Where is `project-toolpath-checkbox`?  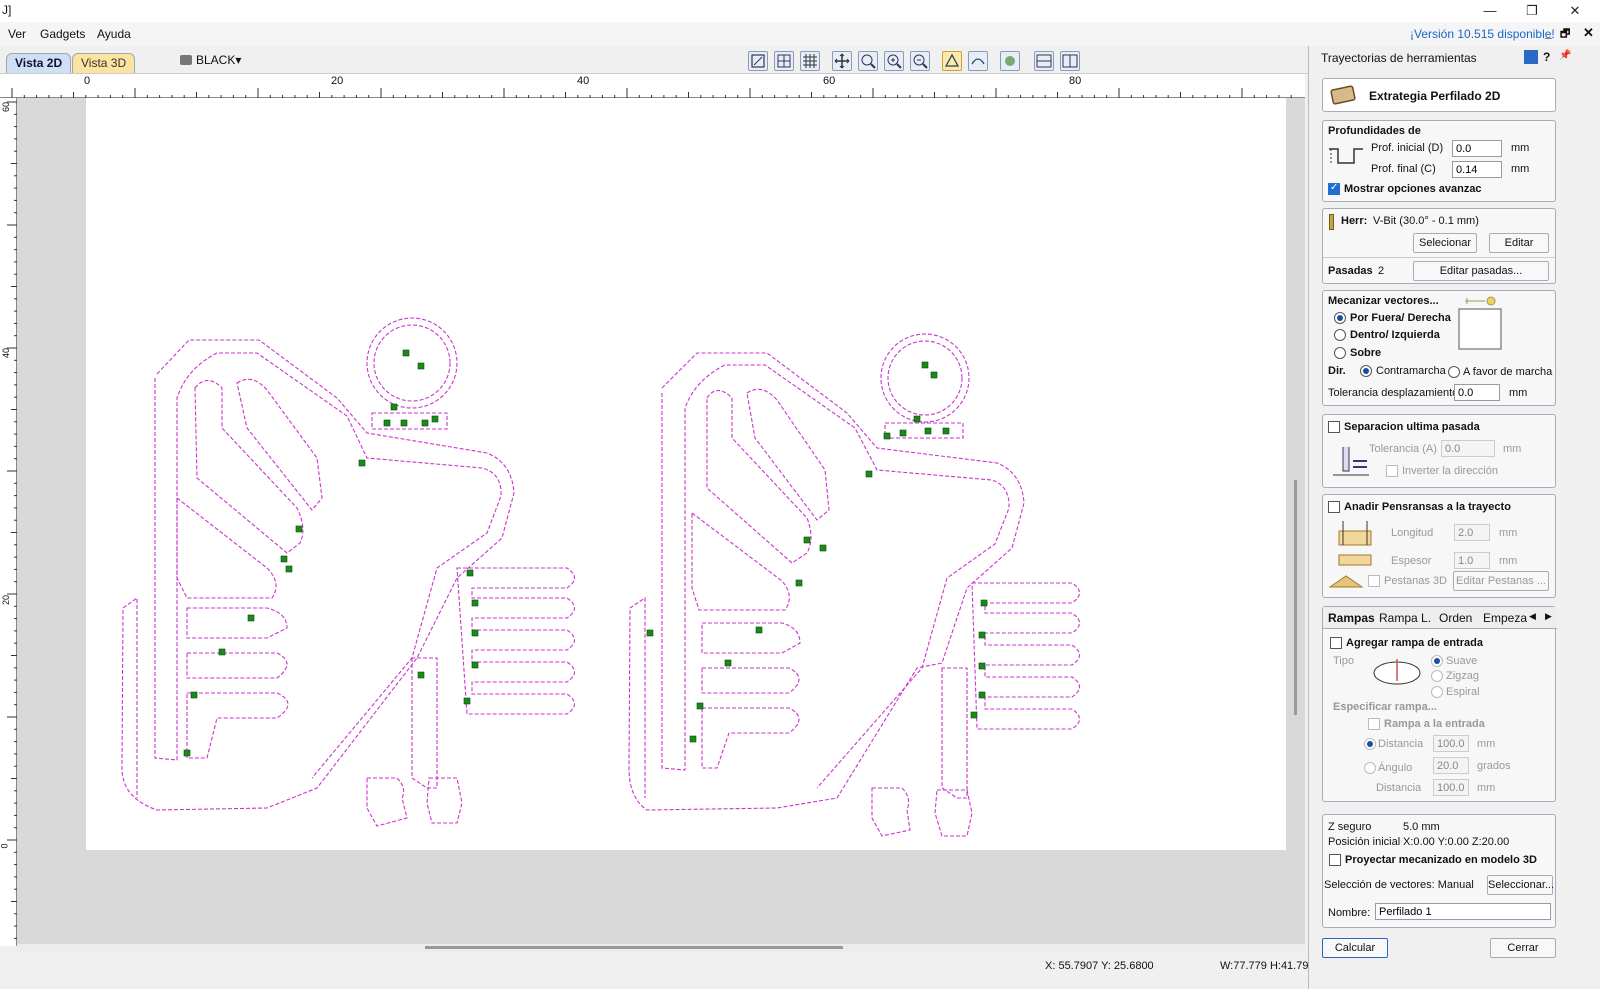 project-toolpath-checkbox is located at coordinates (1335, 860).